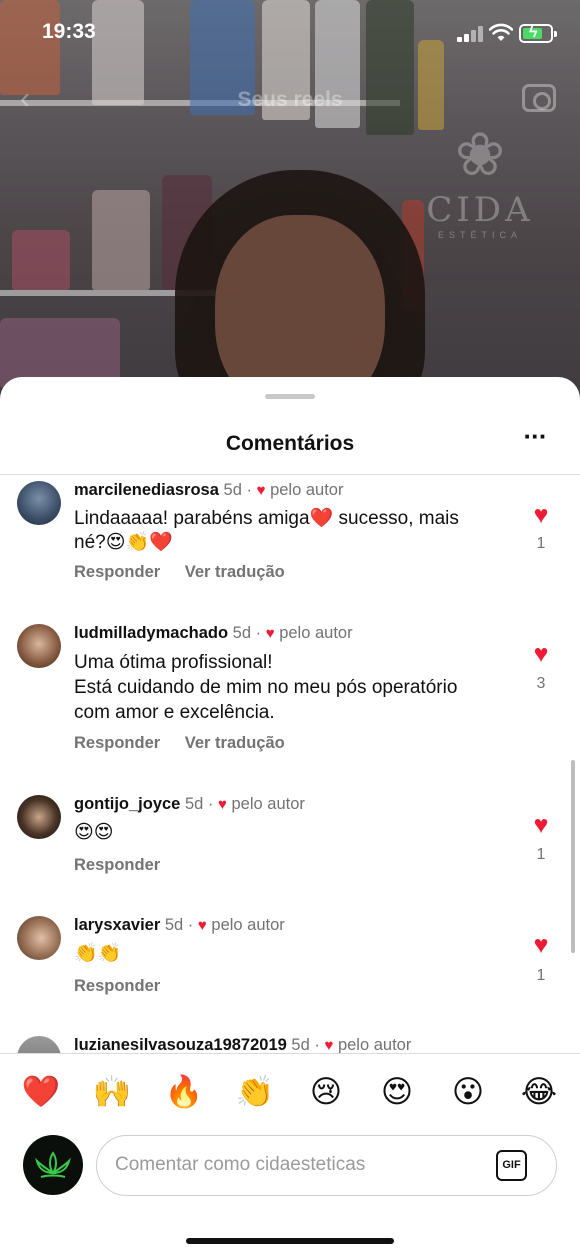 Image resolution: width=580 pixels, height=1255 pixels. Describe the element at coordinates (290, 1053) in the screenshot. I see `divider` at that location.